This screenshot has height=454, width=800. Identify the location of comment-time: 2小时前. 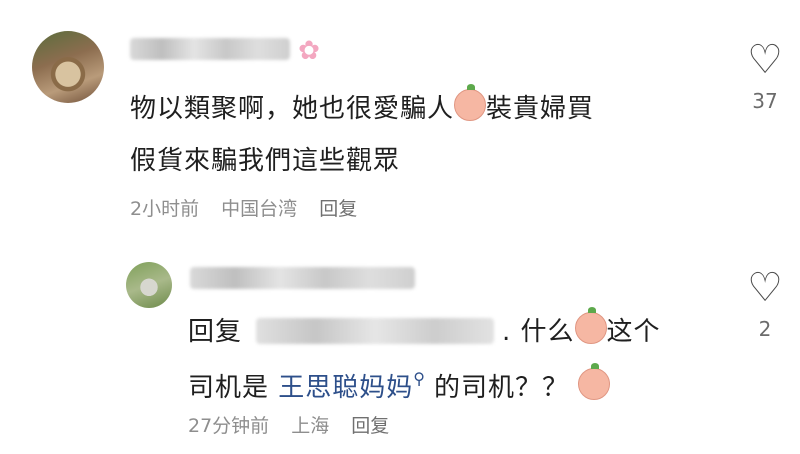
(165, 209).